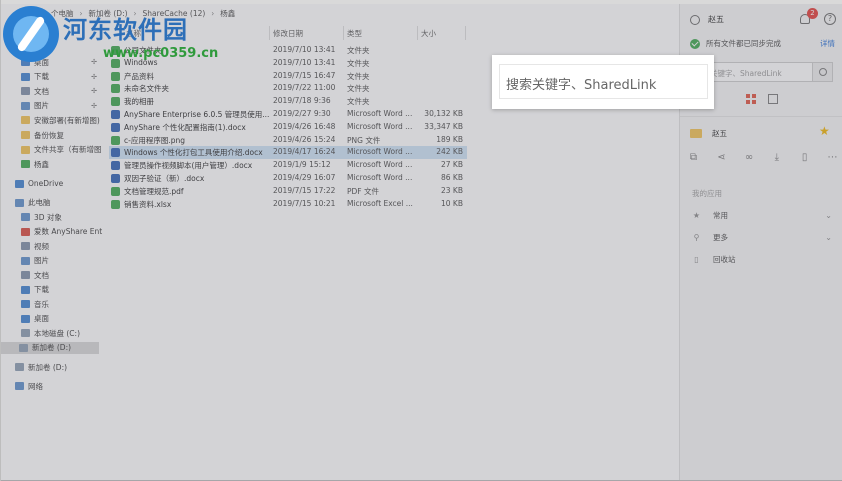 This screenshot has width=842, height=481. Describe the element at coordinates (61, 290) in the screenshot. I see `nav-item-pc: 下载` at that location.